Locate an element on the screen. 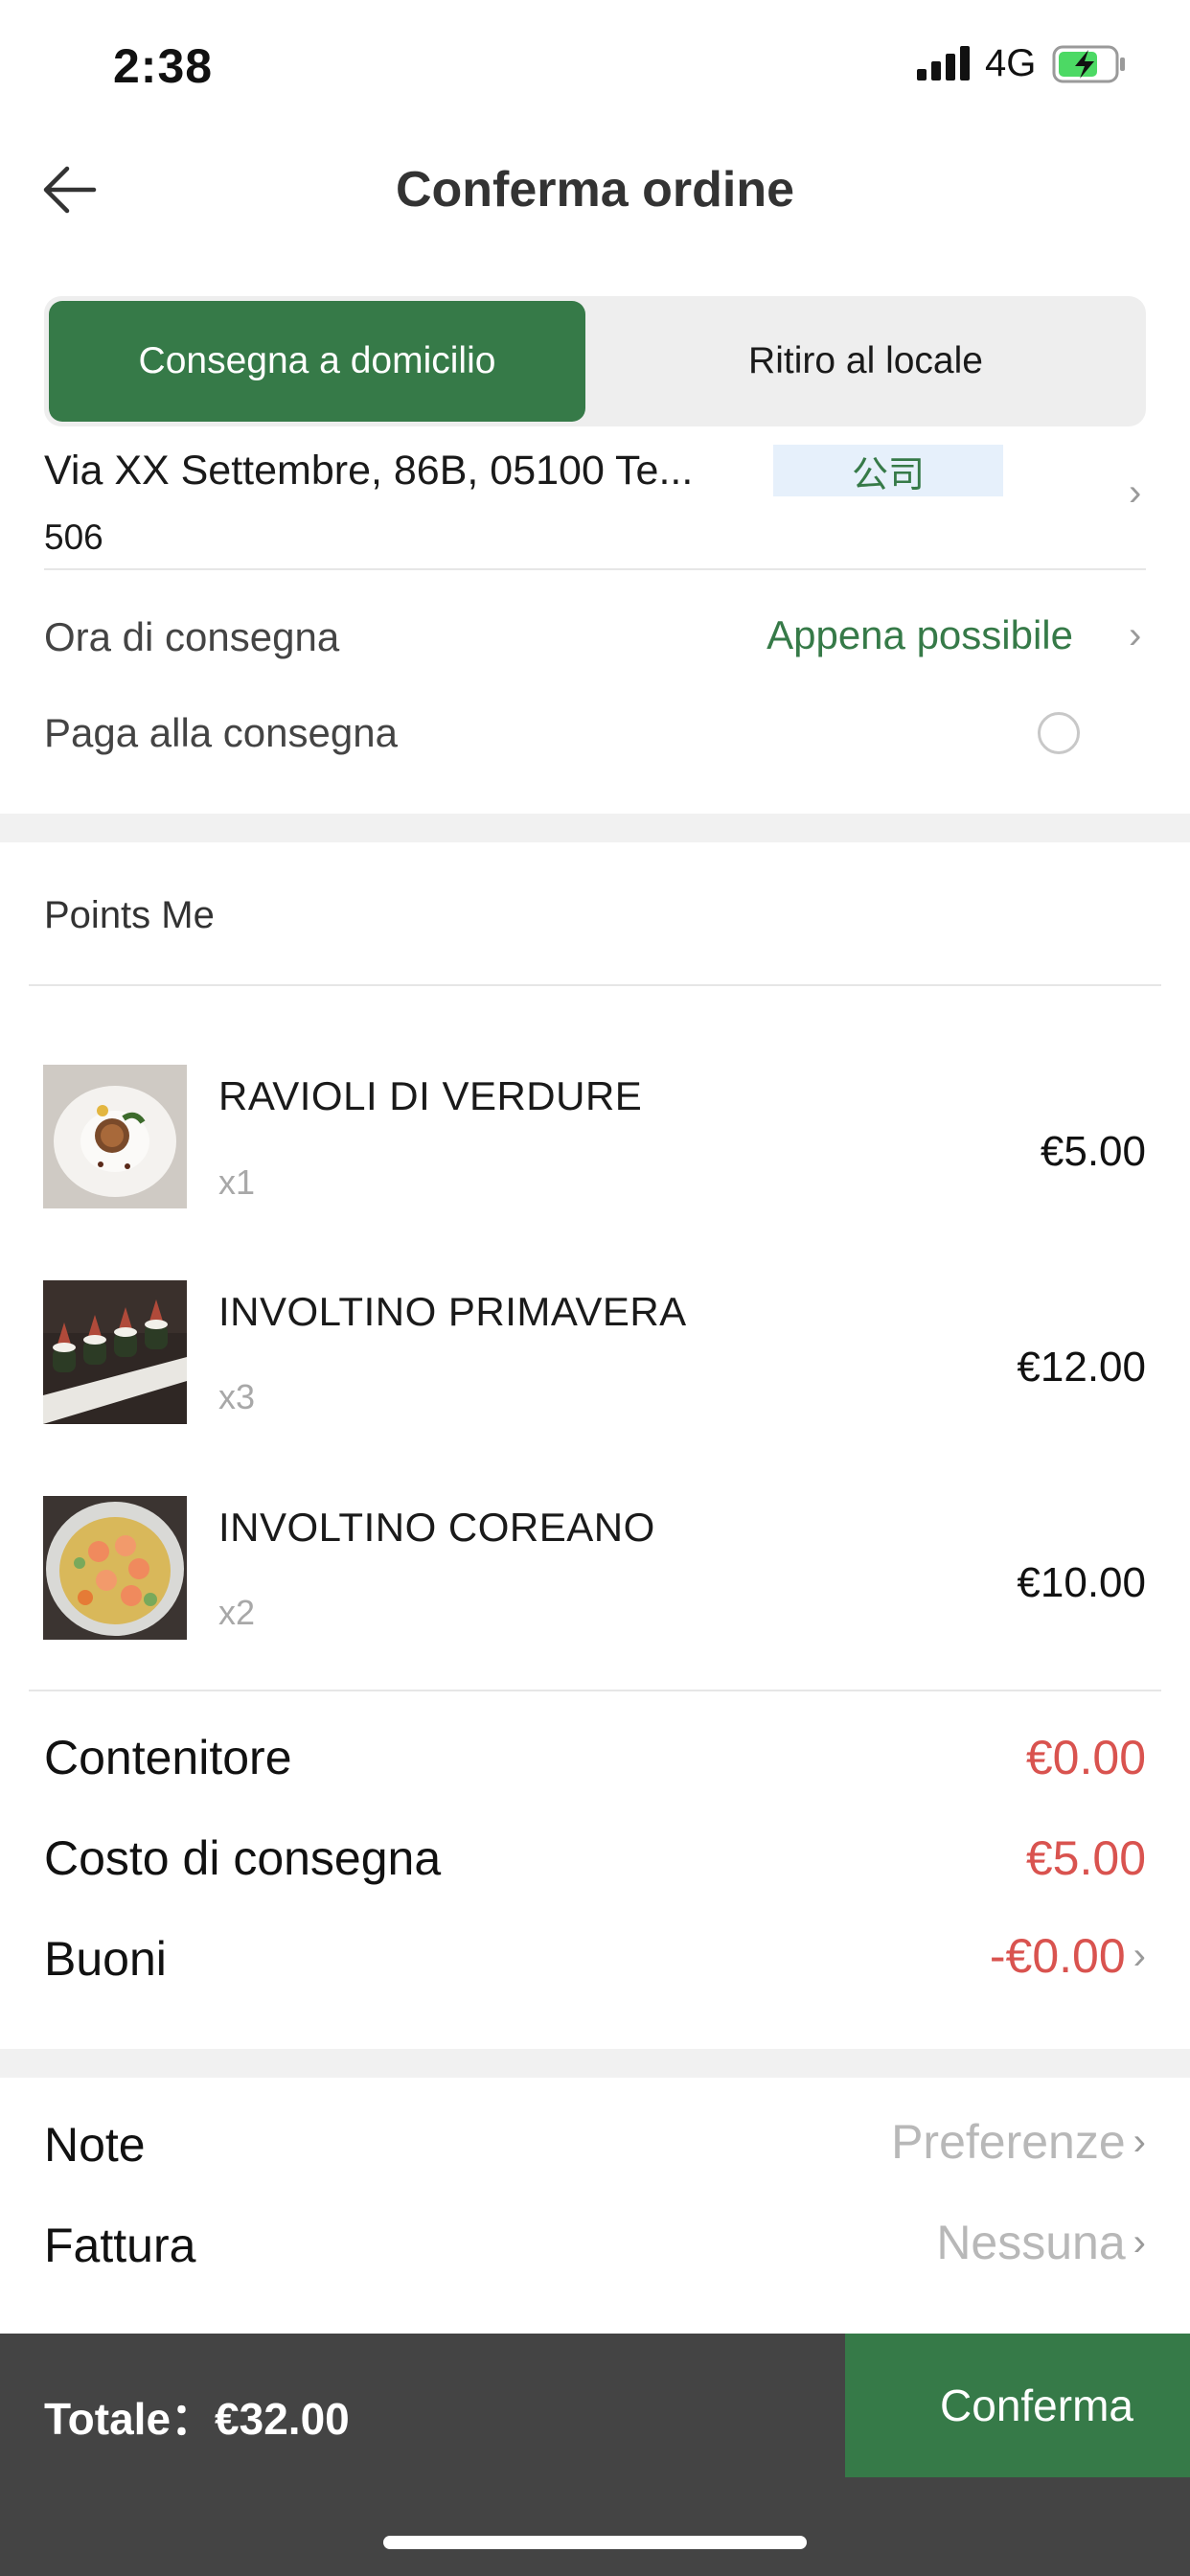  address-chevron-icon: › is located at coordinates (1135, 493).